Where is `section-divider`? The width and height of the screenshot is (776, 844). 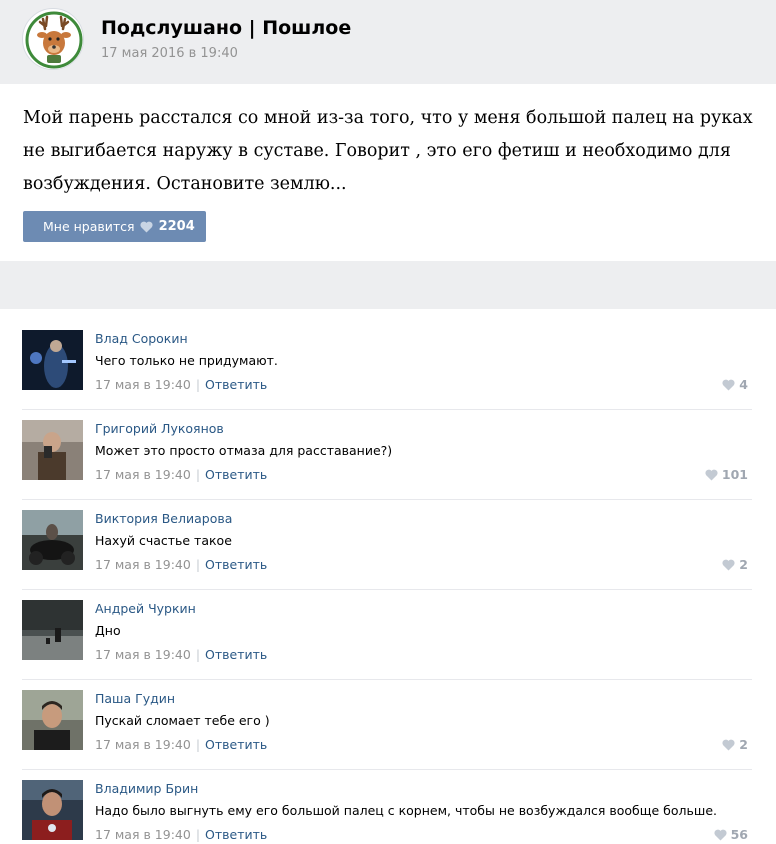
section-divider is located at coordinates (388, 285).